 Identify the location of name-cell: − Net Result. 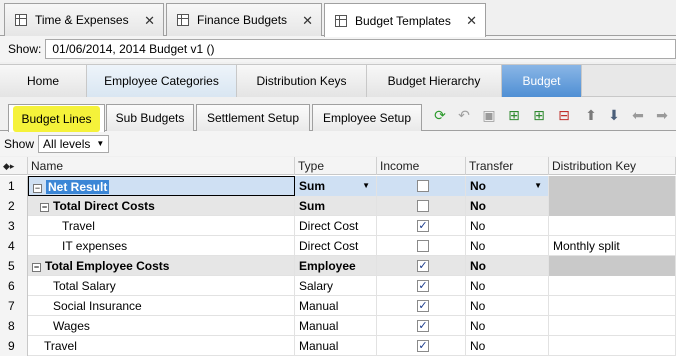
(161, 186).